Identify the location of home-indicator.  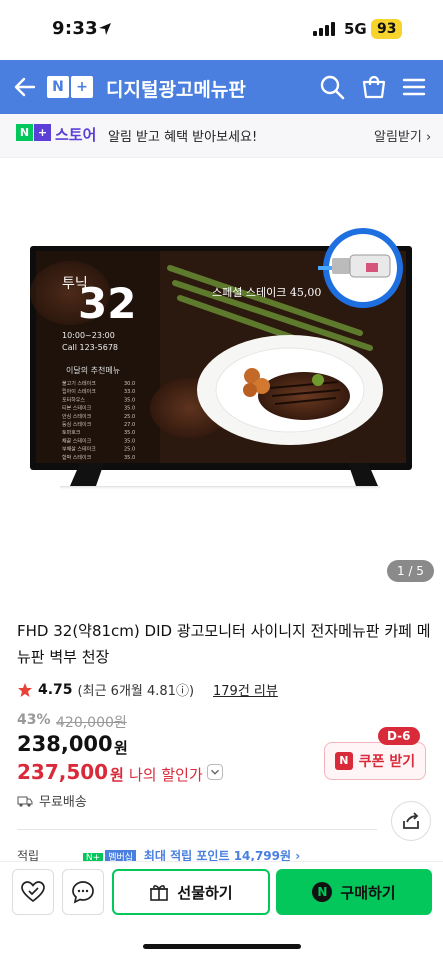
(222, 946).